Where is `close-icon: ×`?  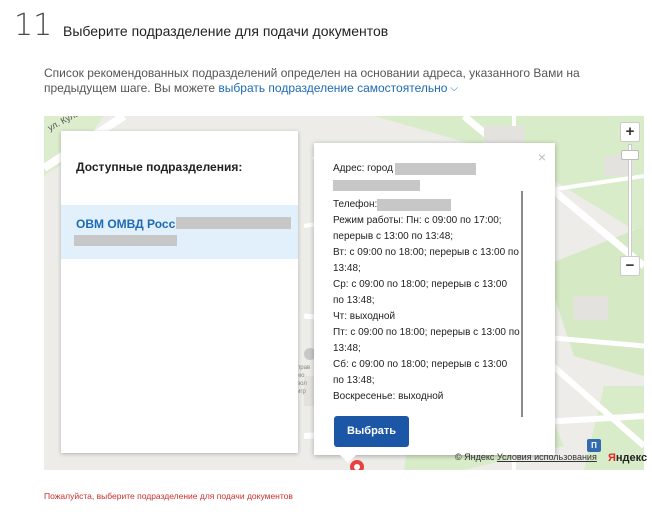 close-icon: × is located at coordinates (542, 157).